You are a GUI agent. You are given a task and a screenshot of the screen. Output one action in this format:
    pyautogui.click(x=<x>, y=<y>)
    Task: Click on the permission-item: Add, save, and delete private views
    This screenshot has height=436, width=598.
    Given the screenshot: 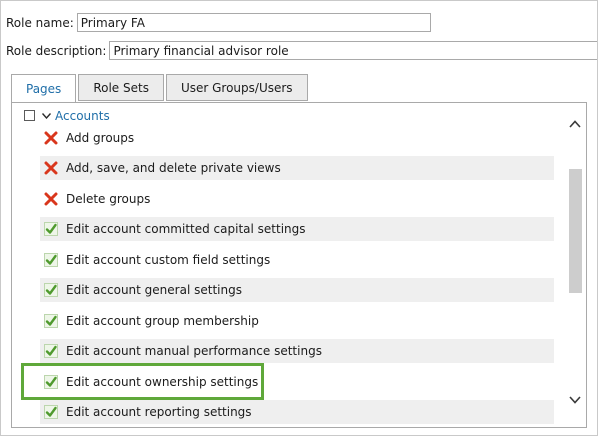 What is the action you would take?
    pyautogui.click(x=297, y=168)
    